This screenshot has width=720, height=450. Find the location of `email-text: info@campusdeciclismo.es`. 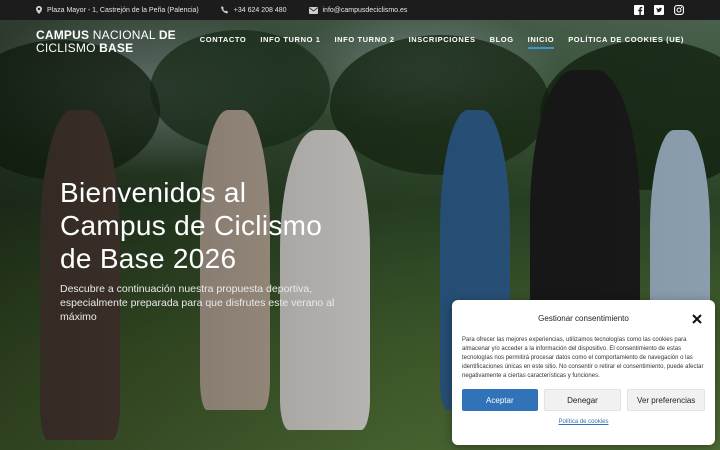

email-text: info@campusdeciclismo.es is located at coordinates (365, 10).